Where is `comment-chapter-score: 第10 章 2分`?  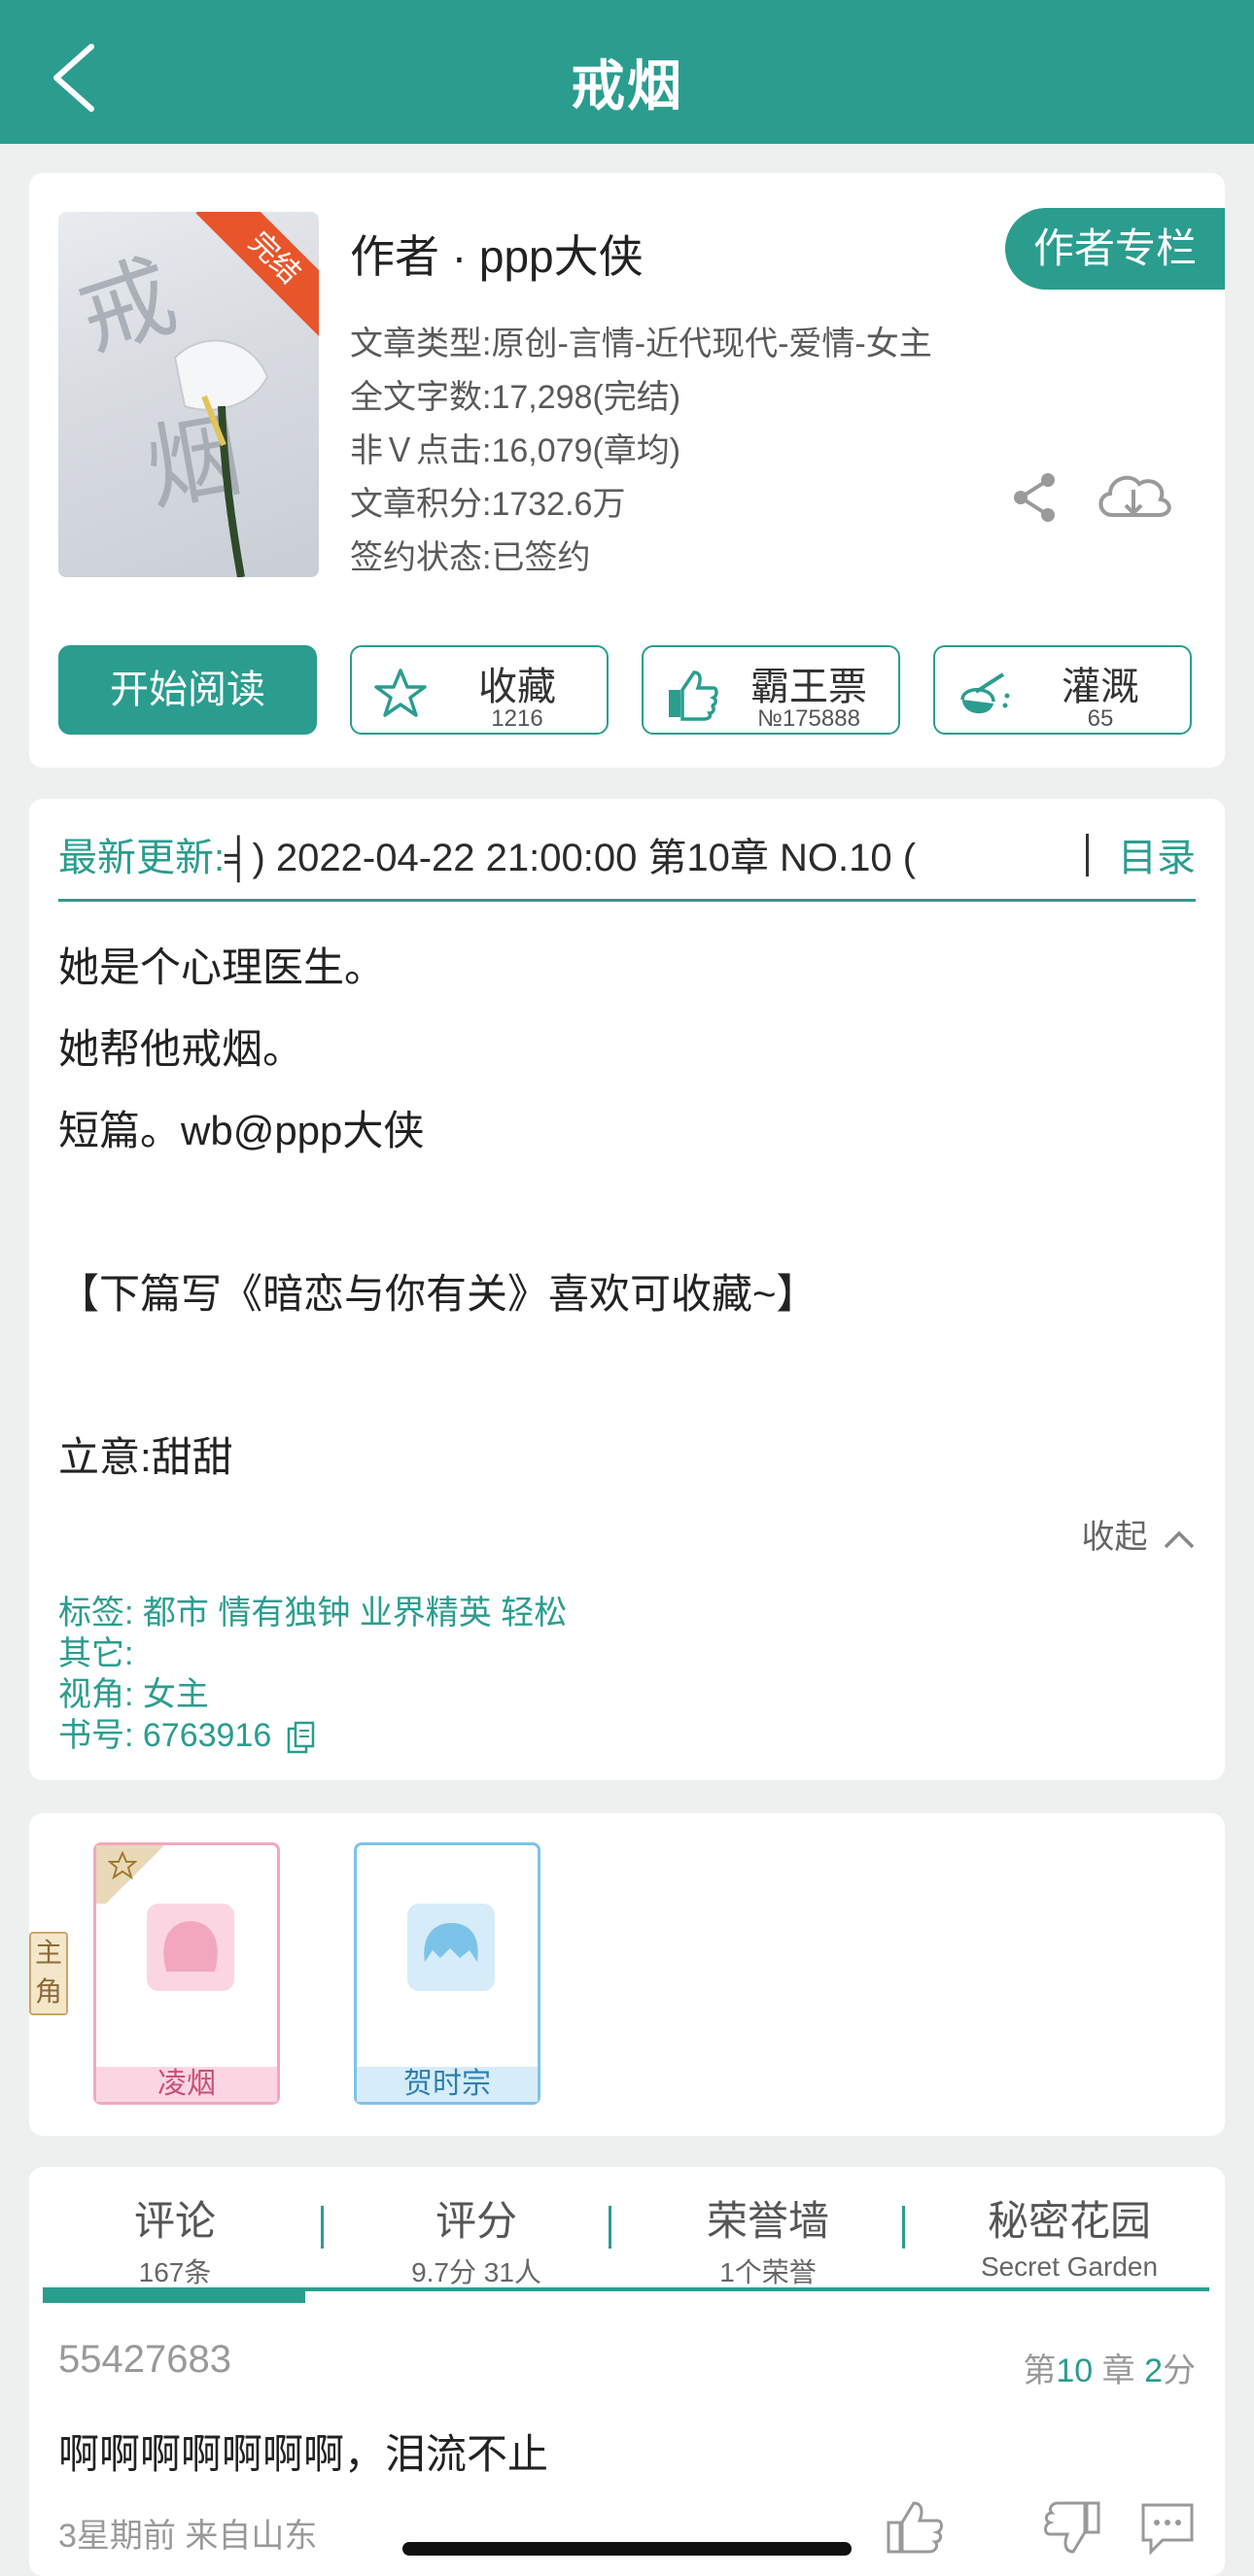
comment-chapter-score: 第10 章 2分 is located at coordinates (1109, 2367).